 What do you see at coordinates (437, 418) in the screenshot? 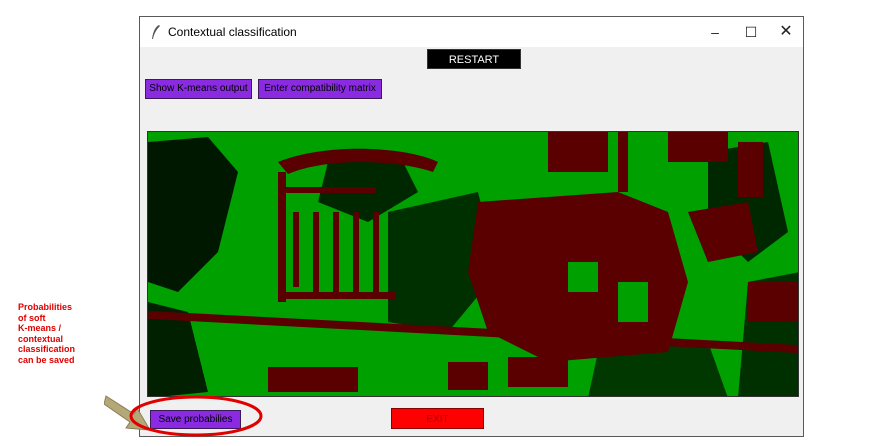
I see `exit-button: EXIT` at bounding box center [437, 418].